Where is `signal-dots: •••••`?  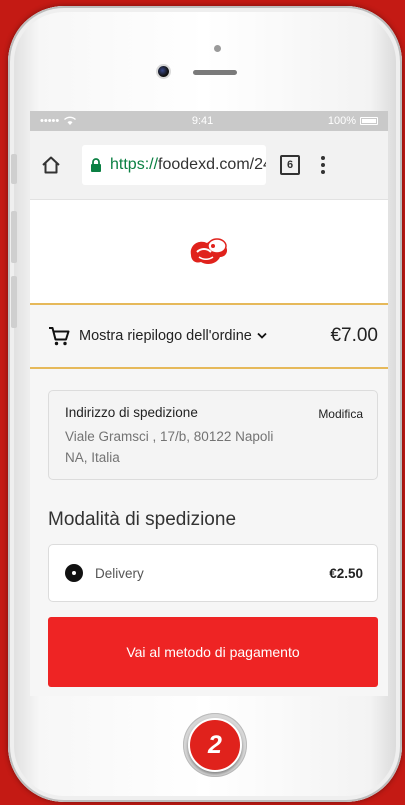 signal-dots: ••••• is located at coordinates (50, 121).